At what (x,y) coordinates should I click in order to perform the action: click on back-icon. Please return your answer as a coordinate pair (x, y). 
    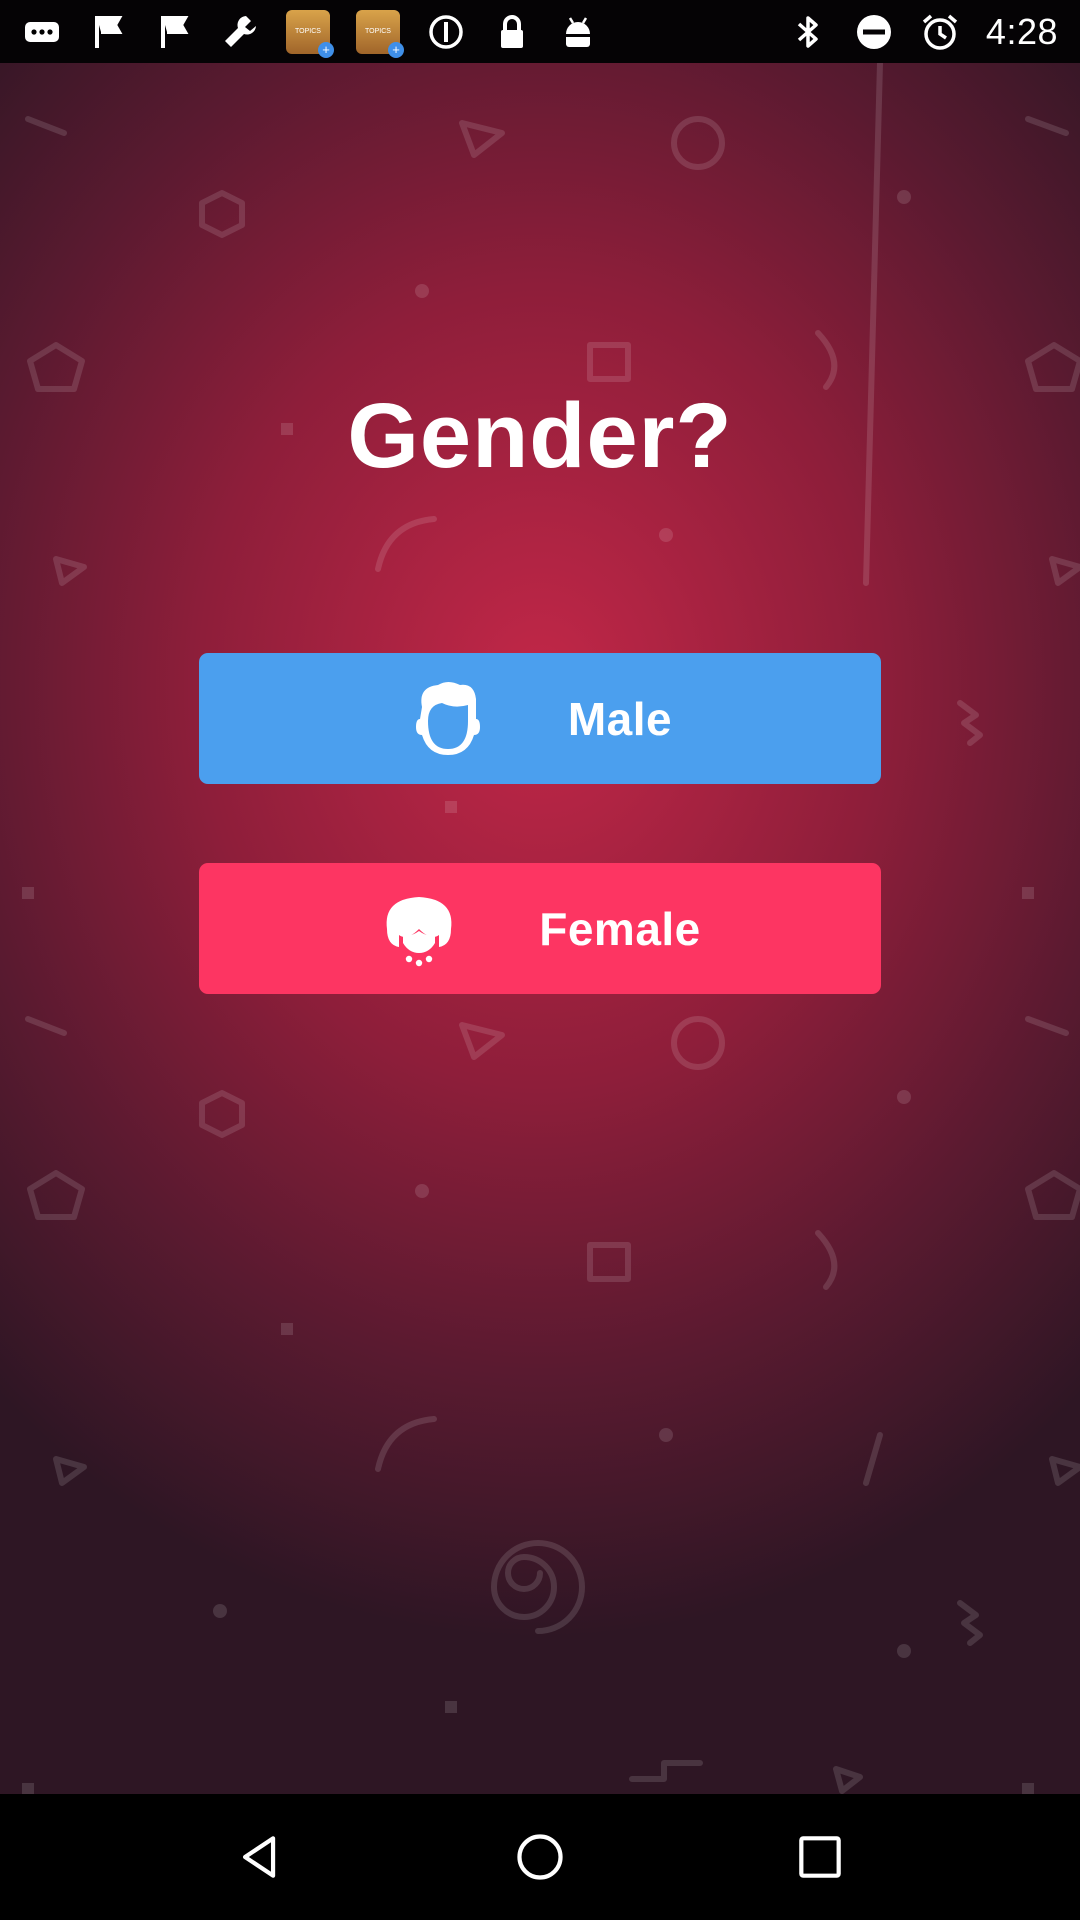
    Looking at the image, I should click on (260, 1857).